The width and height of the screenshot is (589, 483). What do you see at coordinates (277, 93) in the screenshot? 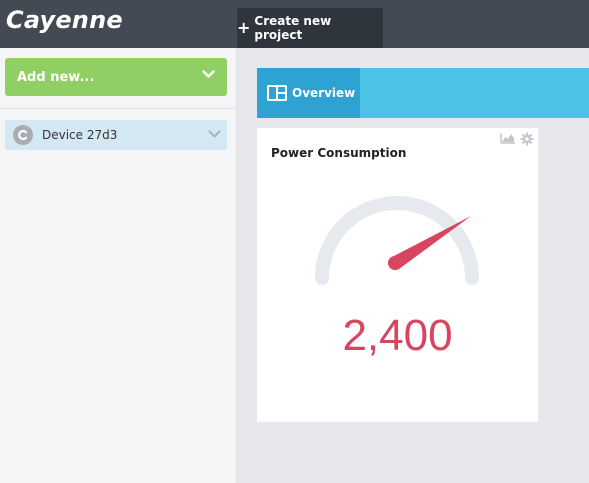
I see `dashboard-icon` at bounding box center [277, 93].